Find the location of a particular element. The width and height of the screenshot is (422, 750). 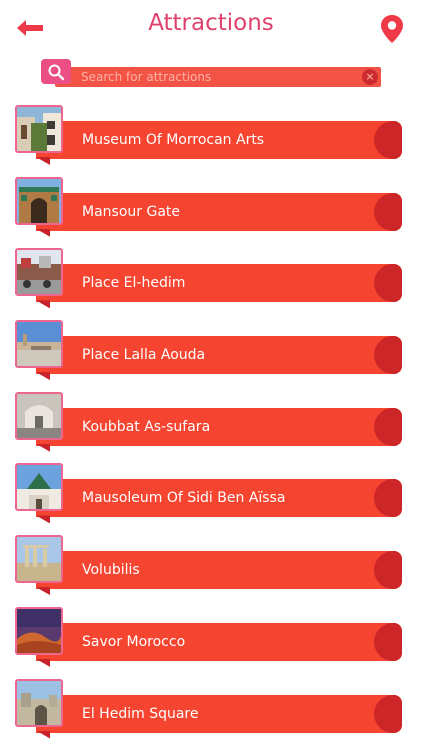

attraction-name: Mausoleum Of Sidi Ben Aïssa is located at coordinates (184, 498).